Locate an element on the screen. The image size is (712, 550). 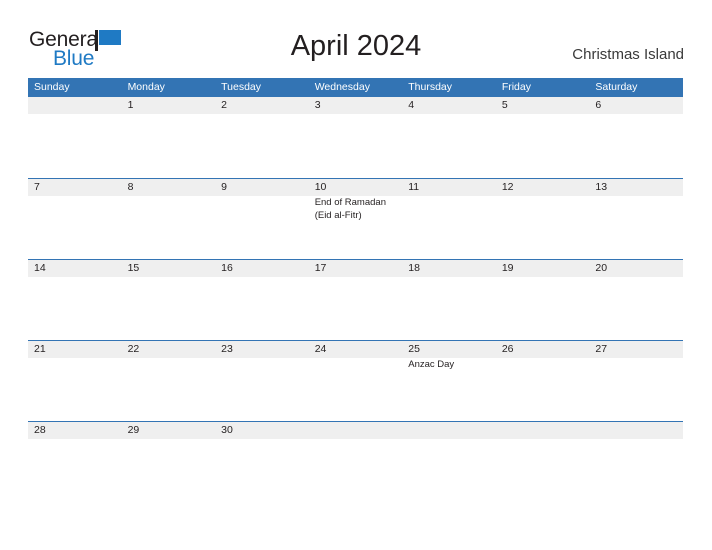
day-event-line: Anzac Day is located at coordinates (431, 364).